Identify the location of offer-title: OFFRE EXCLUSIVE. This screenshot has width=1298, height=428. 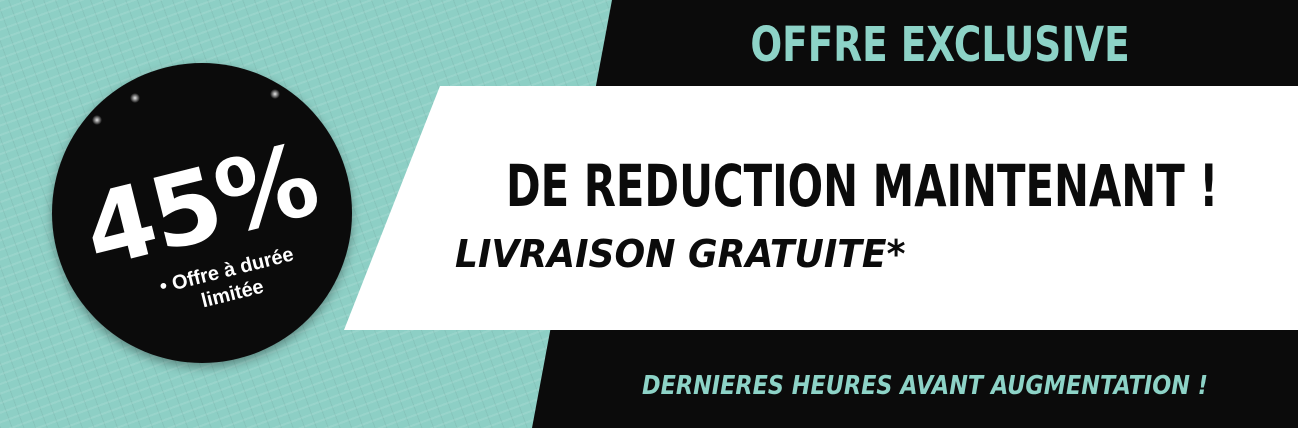
(940, 45).